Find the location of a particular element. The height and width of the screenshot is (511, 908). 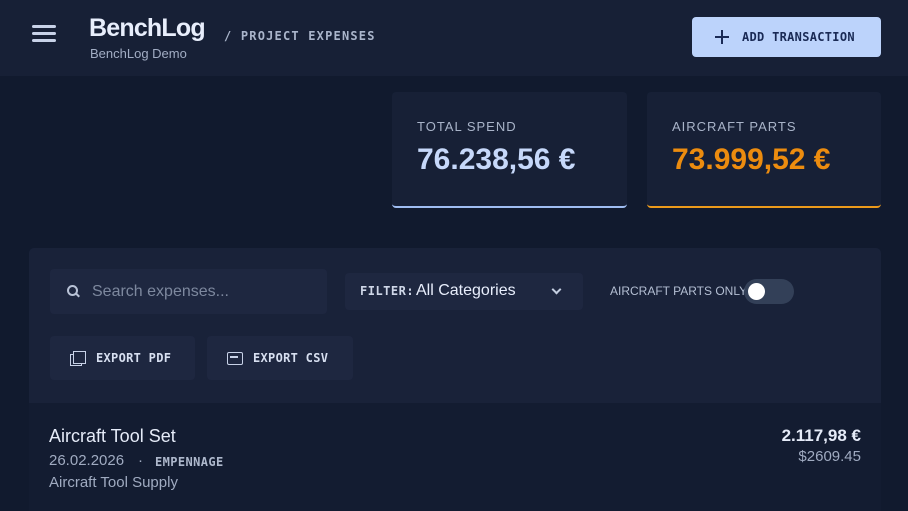

export-pdf-label: EXPORT PDF is located at coordinates (134, 358).